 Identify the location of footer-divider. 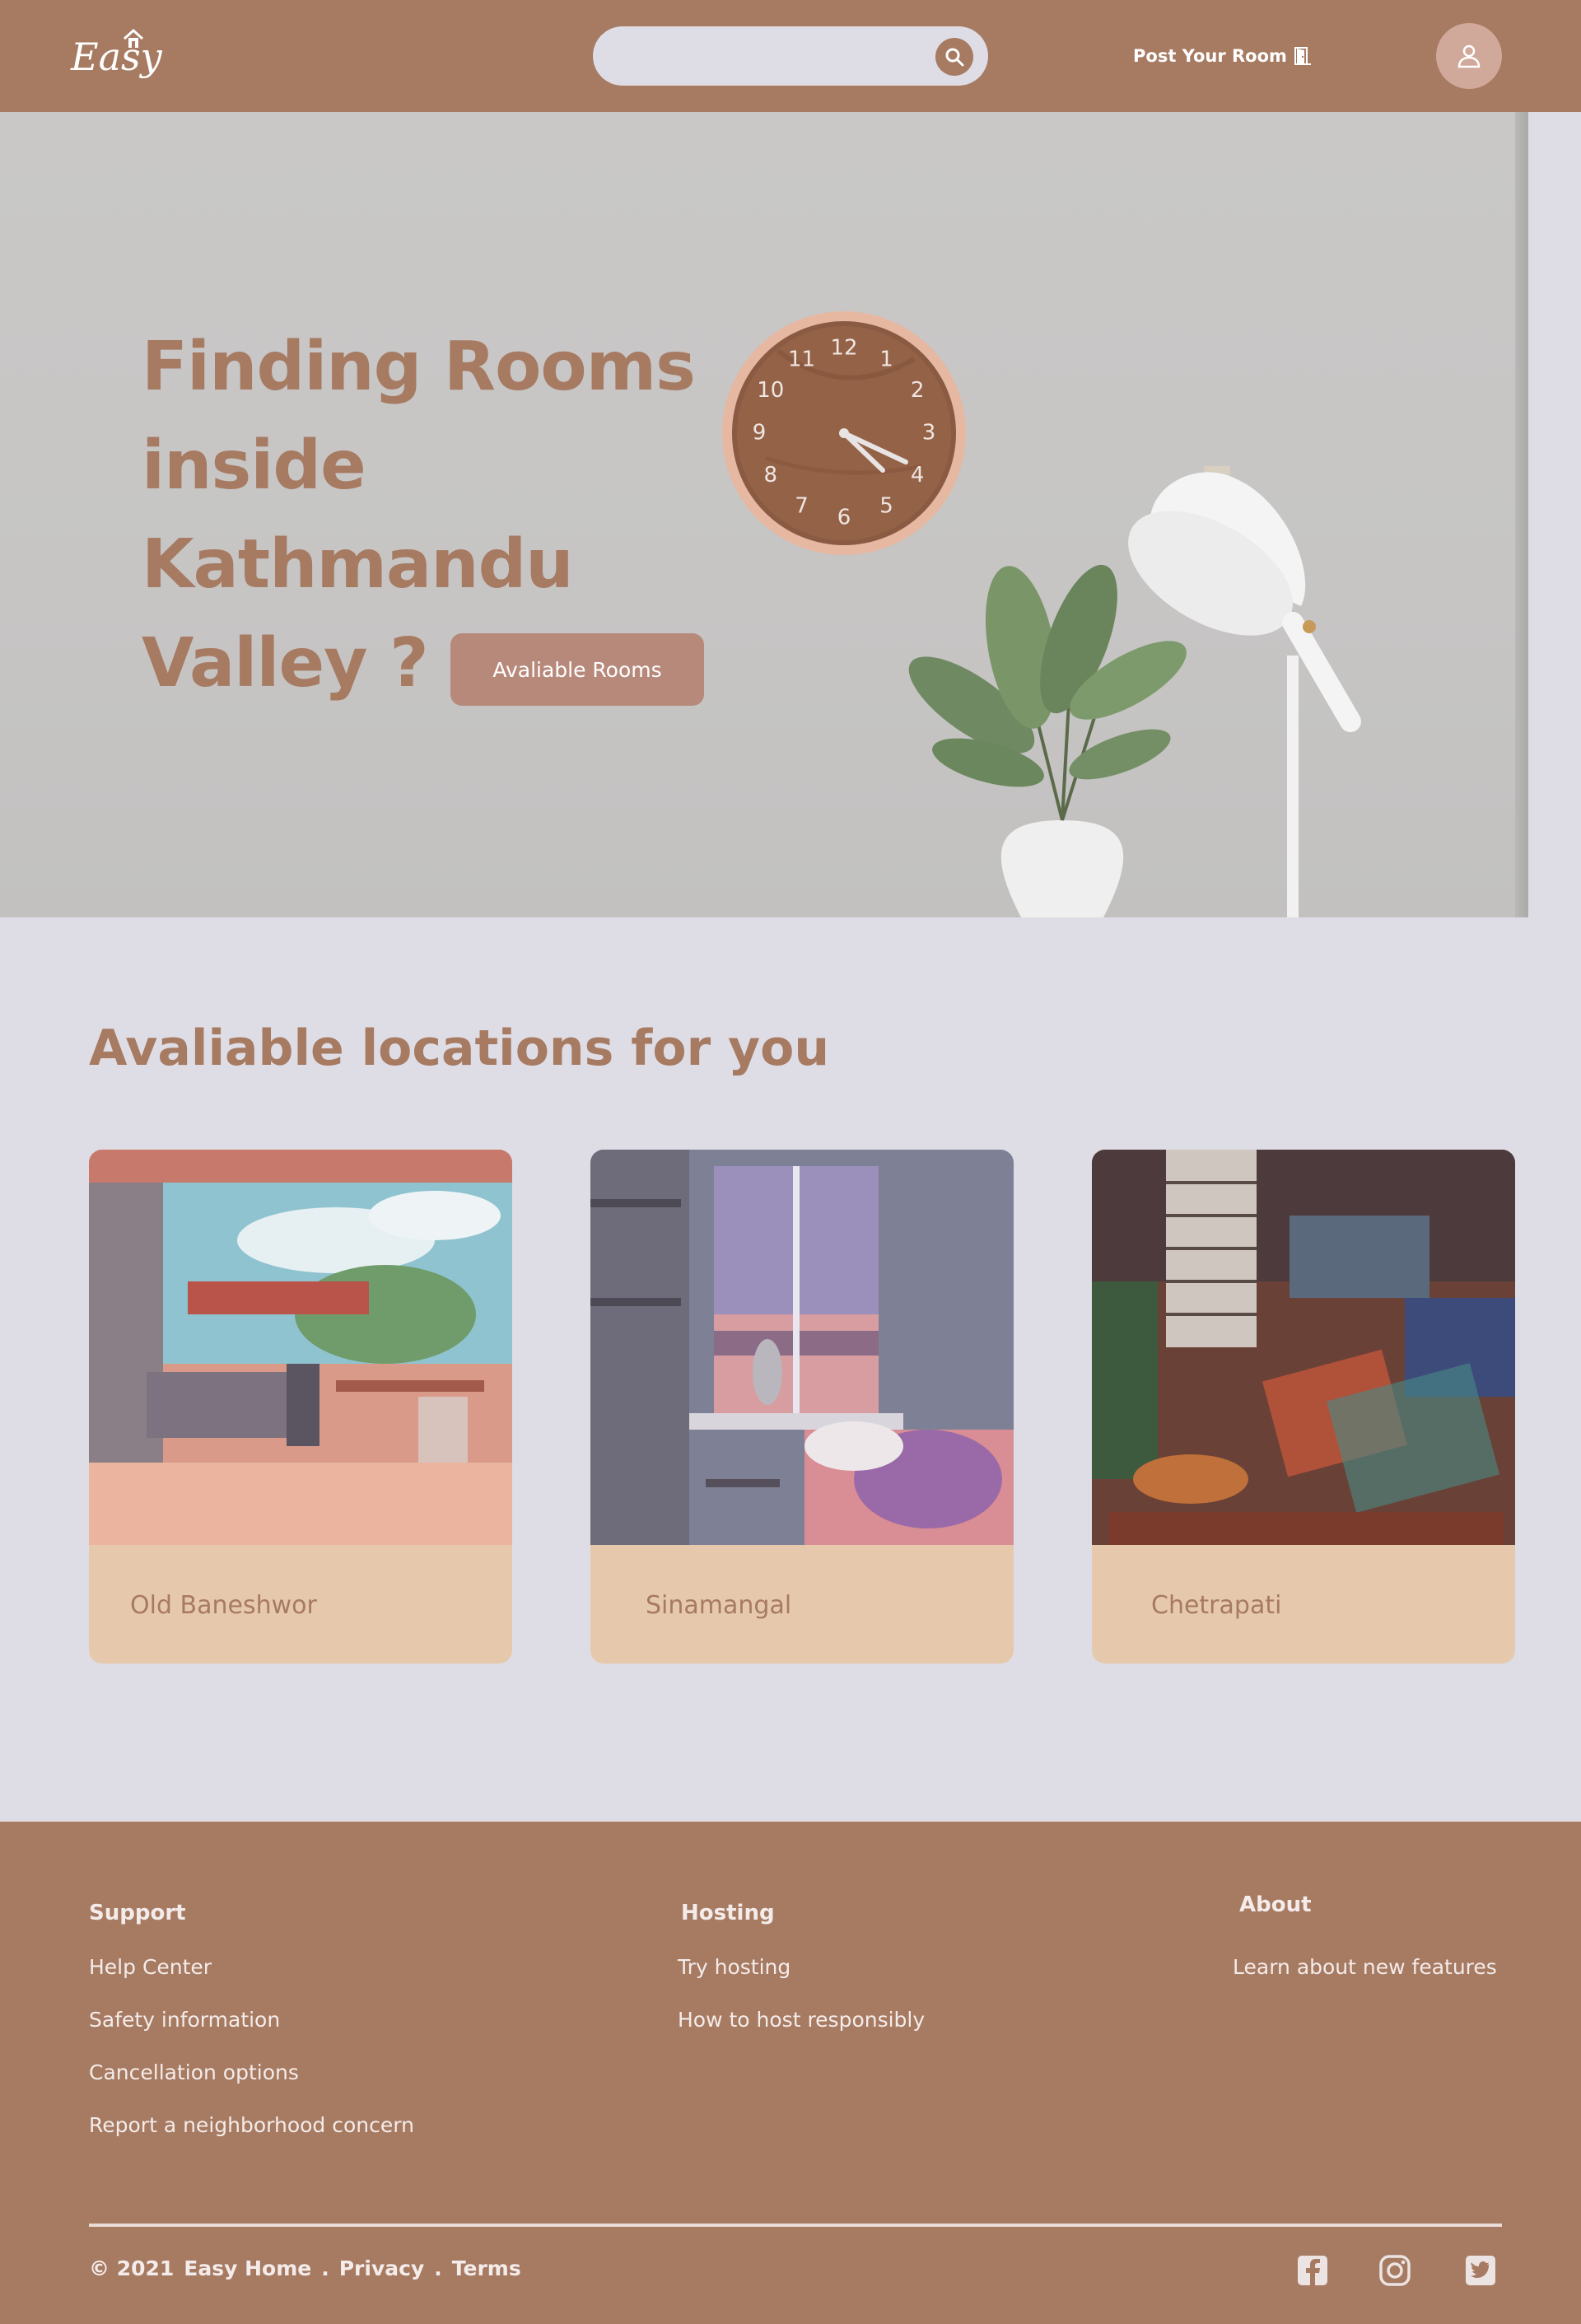
(795, 2225).